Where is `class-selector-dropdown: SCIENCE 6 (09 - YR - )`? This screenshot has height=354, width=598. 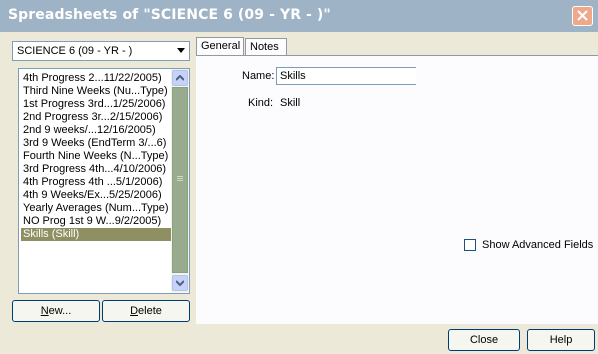 class-selector-dropdown: SCIENCE 6 (09 - YR - ) is located at coordinates (101, 51).